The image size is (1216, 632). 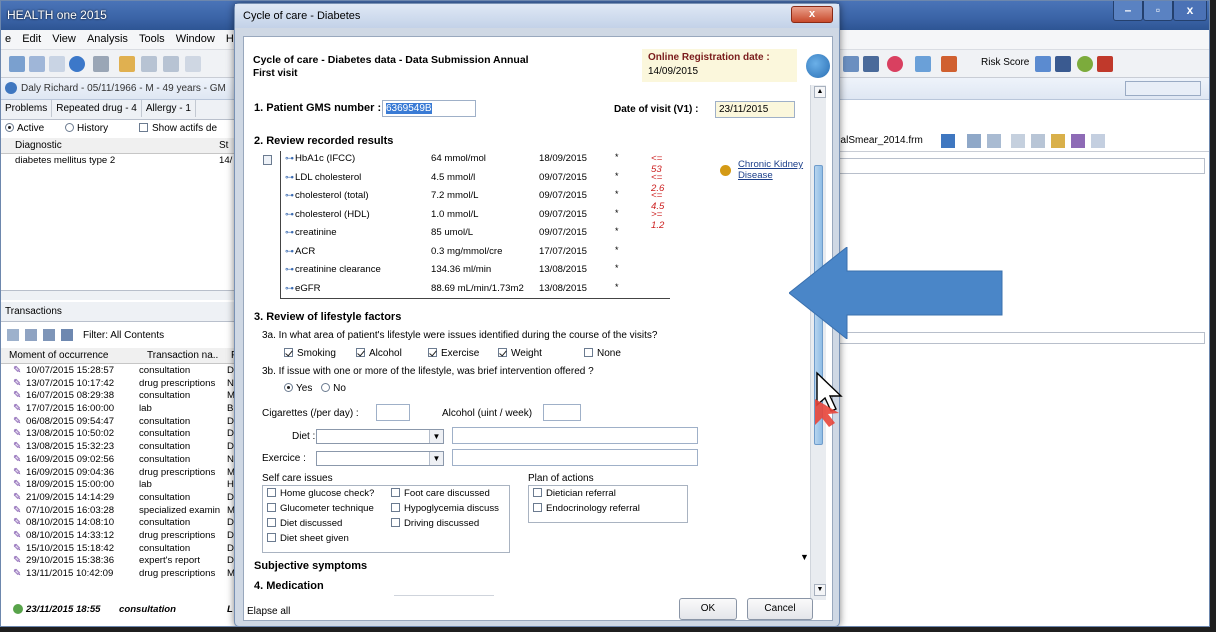 I want to click on checklist-item: Home glucose check?, so click(x=320, y=495).